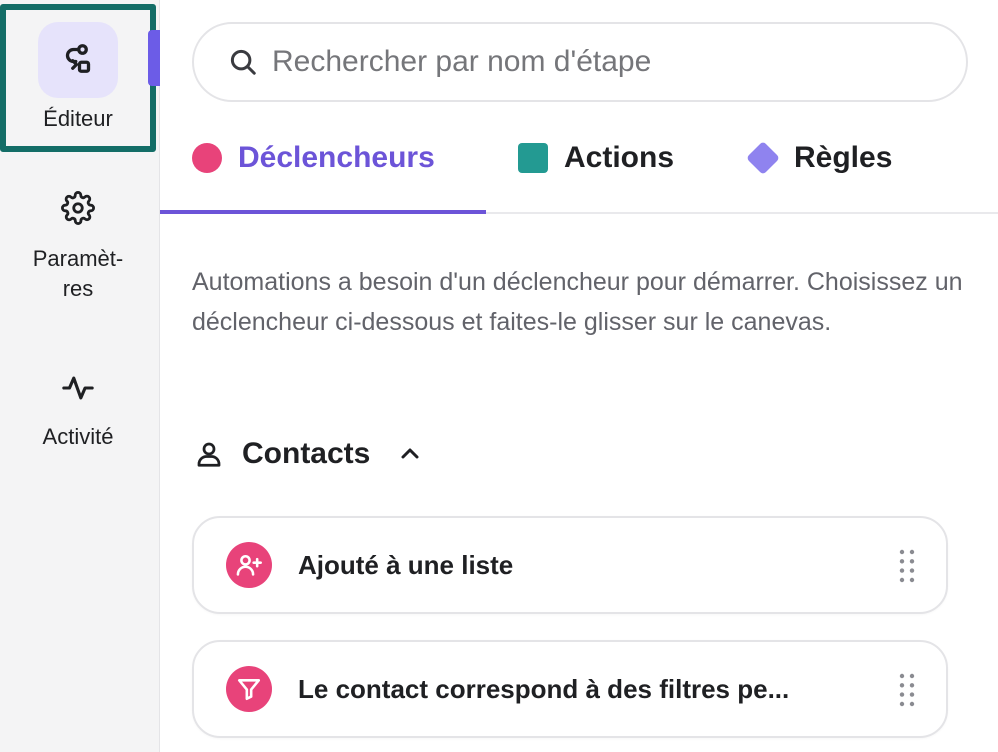 The height and width of the screenshot is (752, 998). Describe the element at coordinates (154, 58) in the screenshot. I see `panel-resize-handle` at that location.